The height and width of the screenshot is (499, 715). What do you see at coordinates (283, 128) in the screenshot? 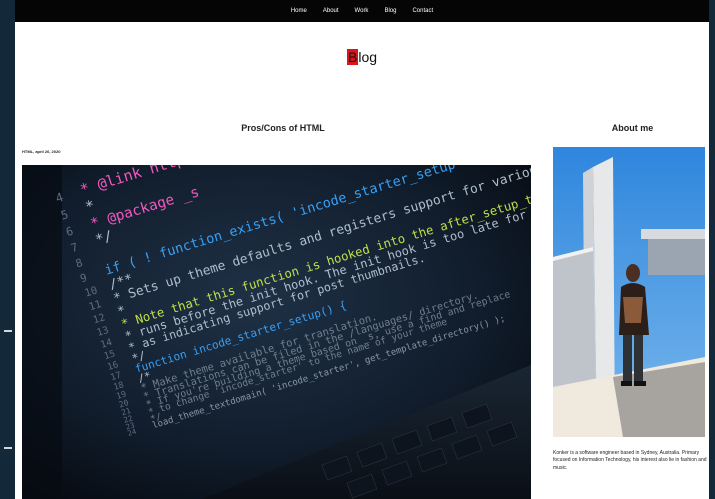
I see `post-title: Pros/Cons of HTML` at bounding box center [283, 128].